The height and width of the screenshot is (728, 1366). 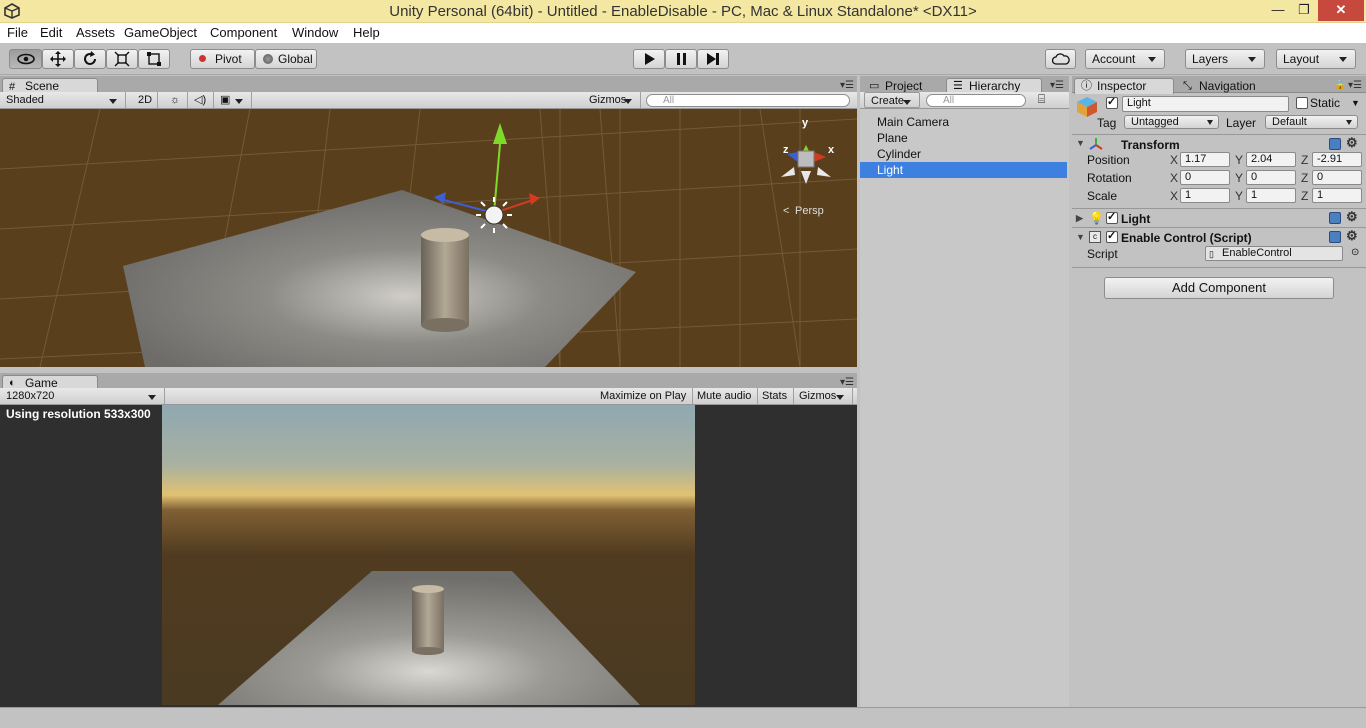 What do you see at coordinates (964, 154) in the screenshot?
I see `hierarchy-item-cylinder: Cylinder` at bounding box center [964, 154].